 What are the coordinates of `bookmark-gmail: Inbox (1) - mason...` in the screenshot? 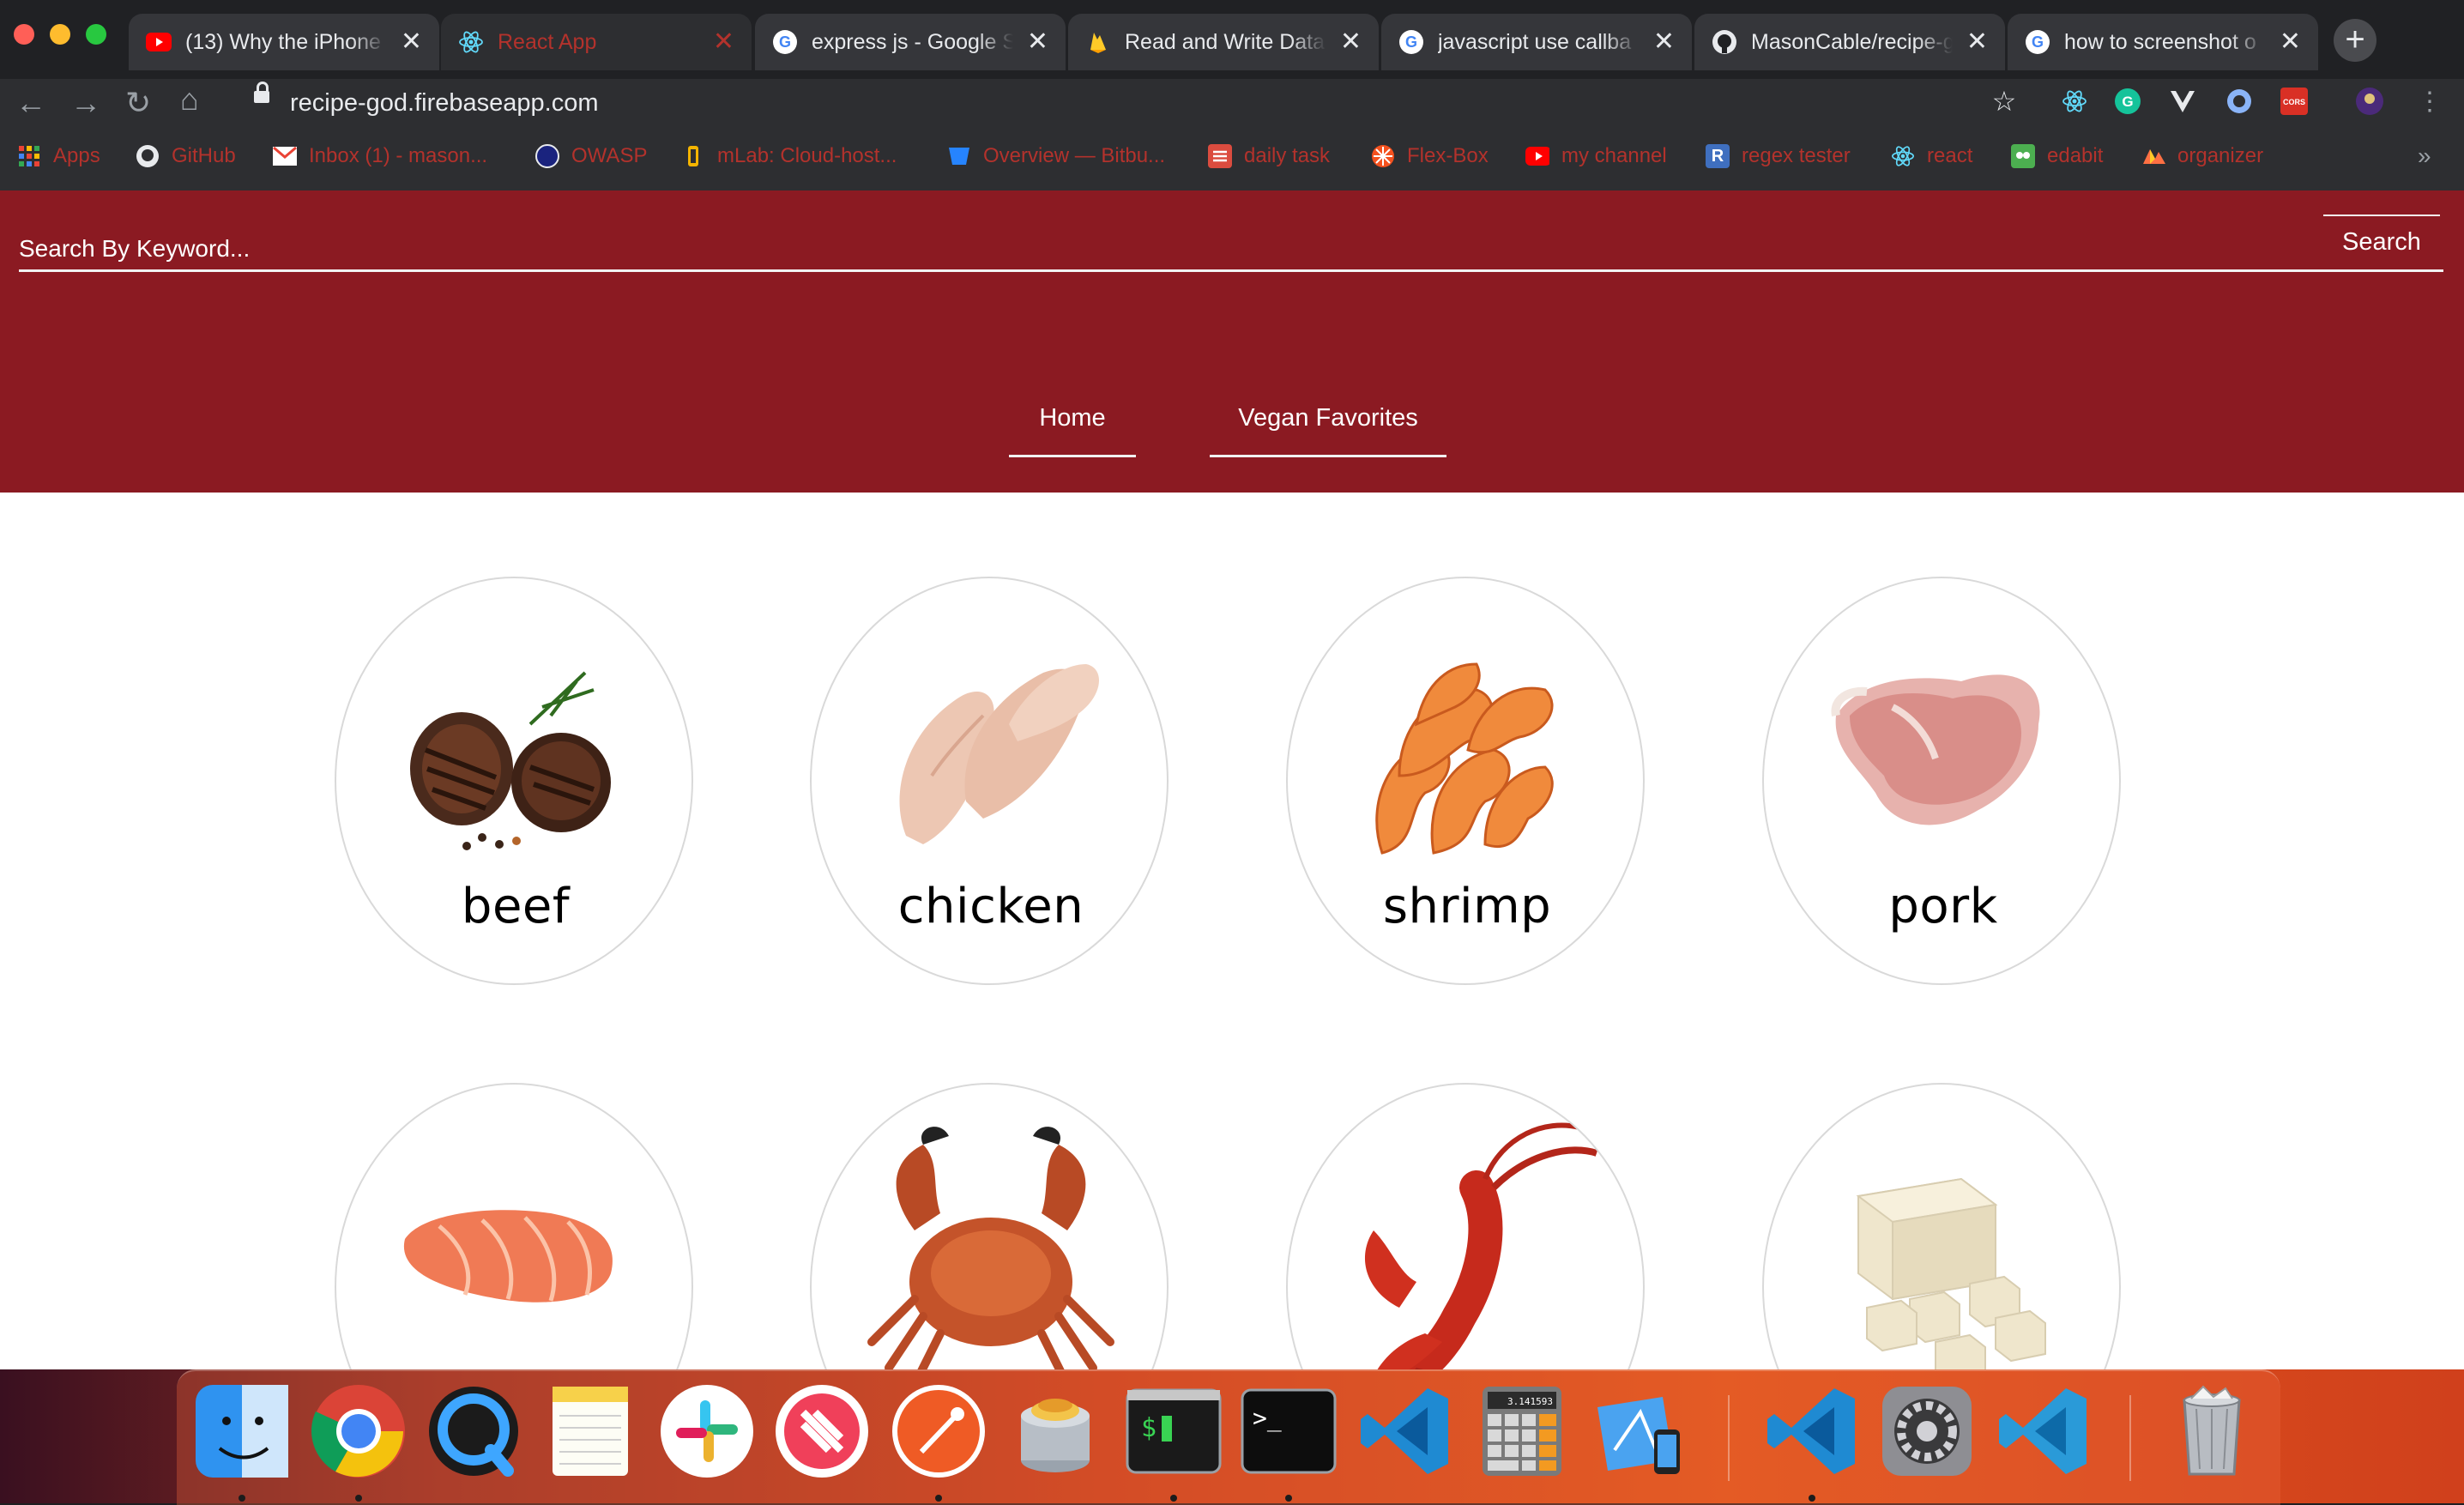 It's located at (380, 156).